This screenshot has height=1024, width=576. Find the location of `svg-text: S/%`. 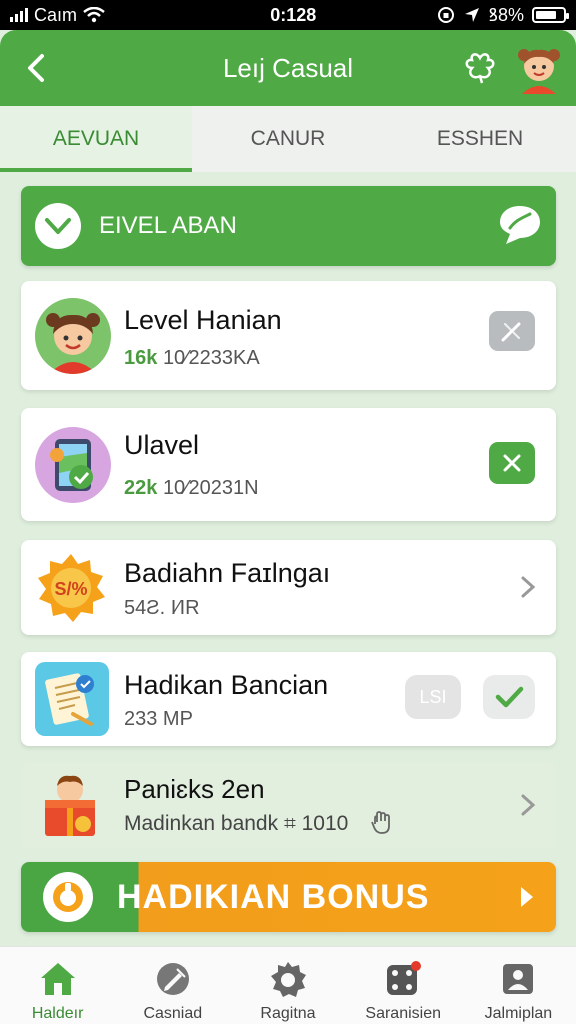

svg-text: S/% is located at coordinates (70, 589).